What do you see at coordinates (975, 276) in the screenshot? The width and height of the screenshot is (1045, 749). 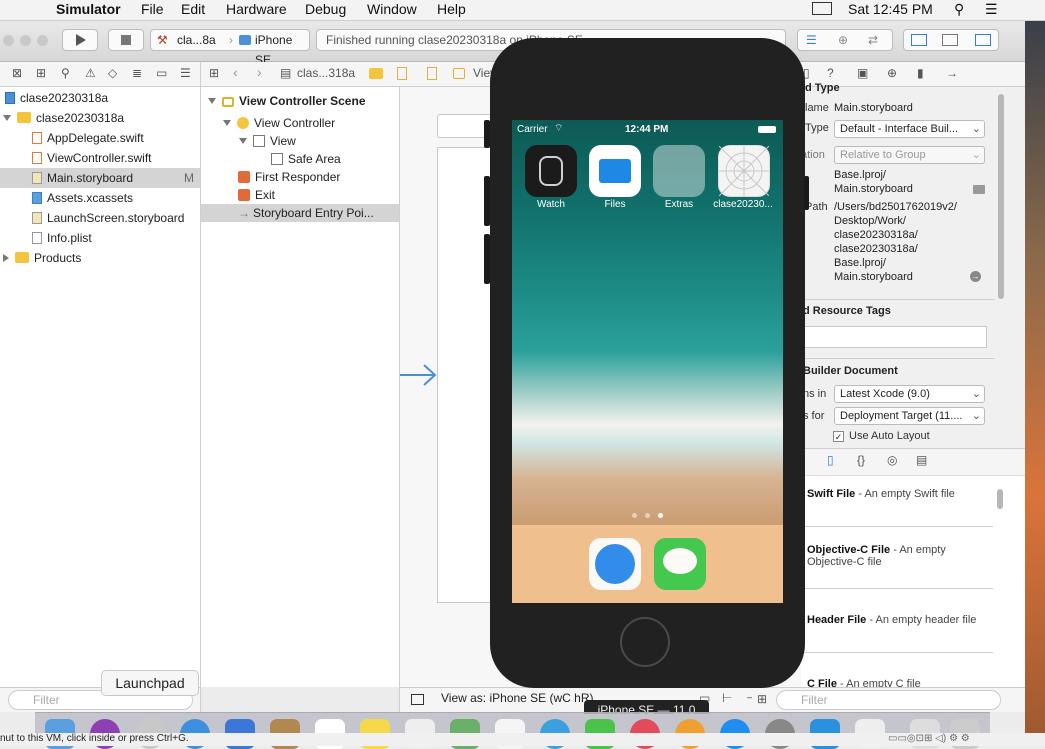 I see `reveal-in-finder-icon: →` at bounding box center [975, 276].